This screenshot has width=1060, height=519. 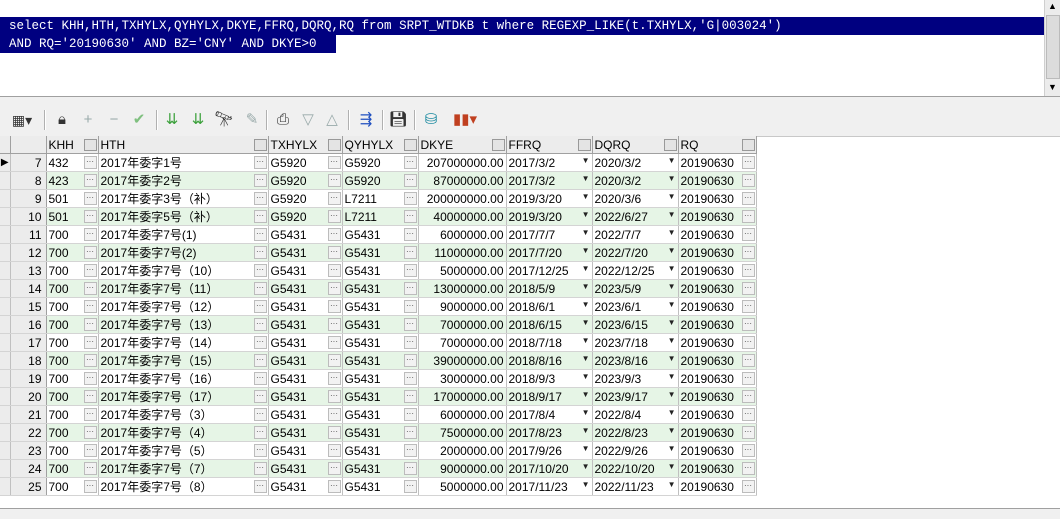 What do you see at coordinates (635, 378) in the screenshot?
I see `cell-dqrq: 2023/9/3 ▼` at bounding box center [635, 378].